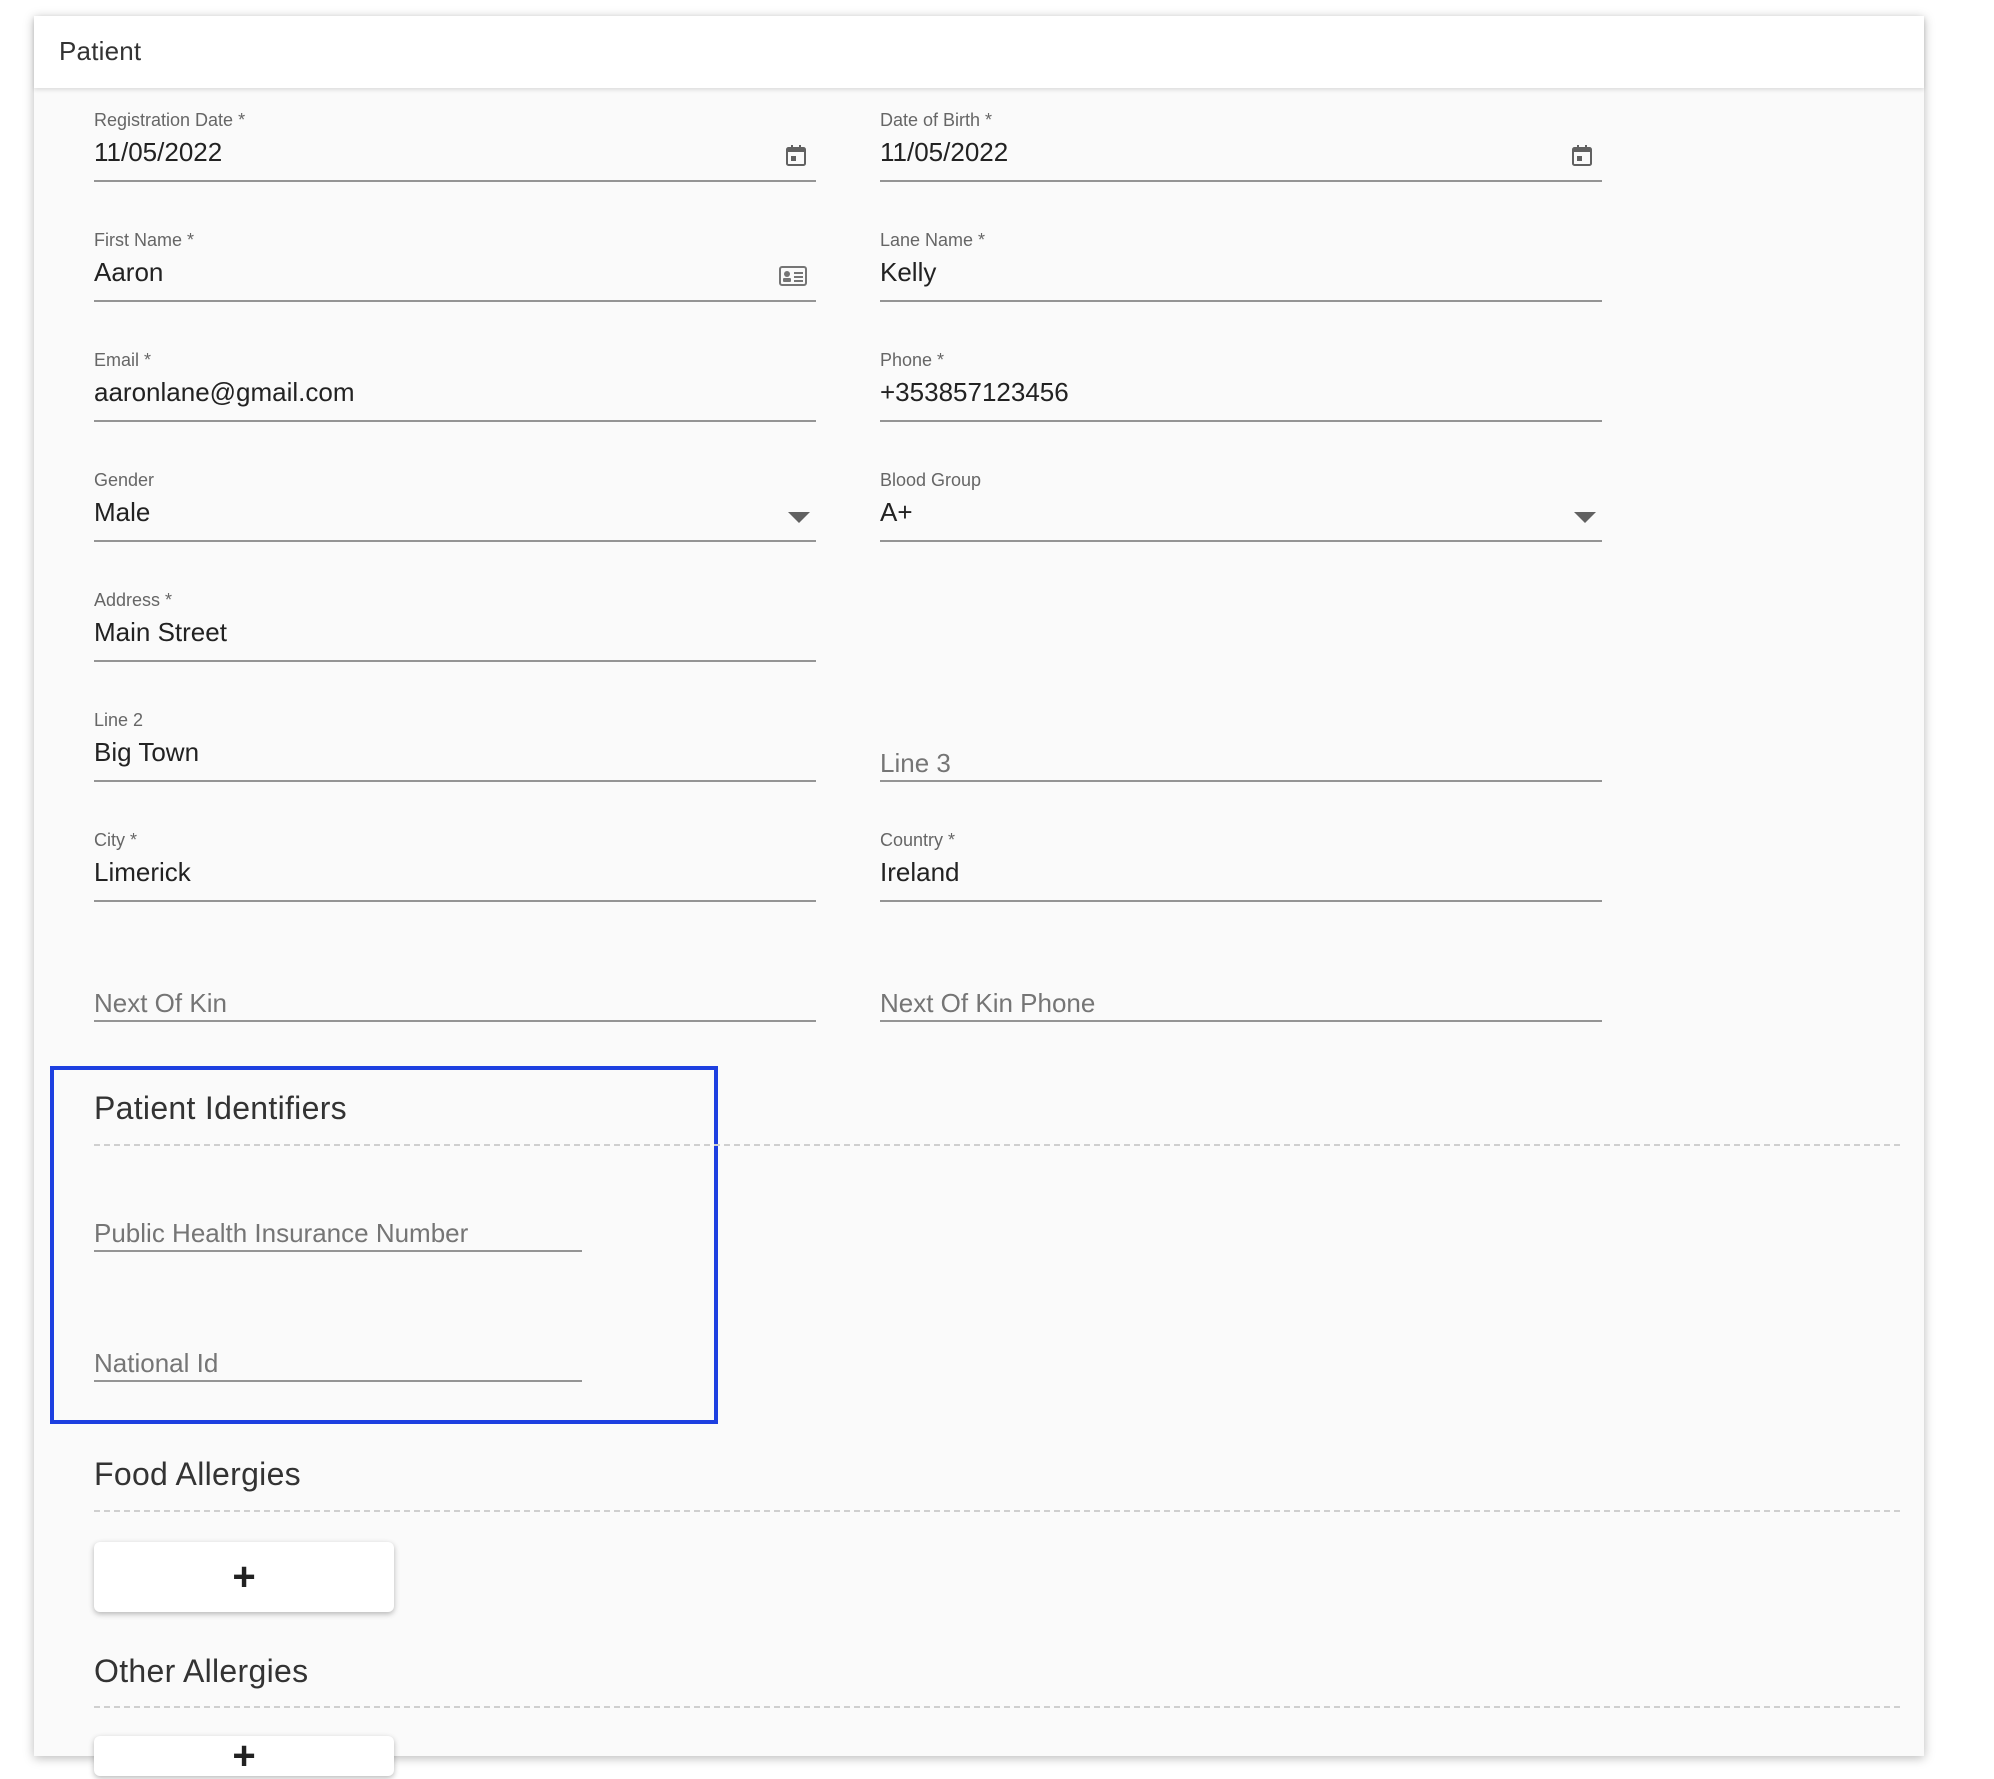  I want to click on national-id-placeholder: National Id, so click(156, 1363).